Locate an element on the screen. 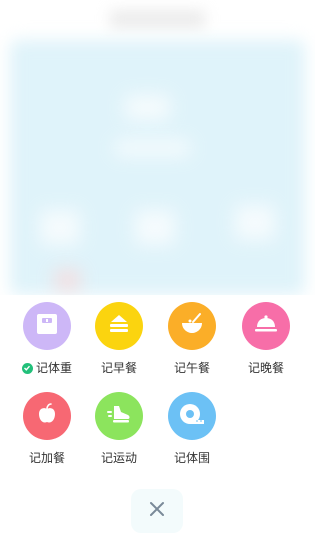  record-breakfast-circle is located at coordinates (119, 326).